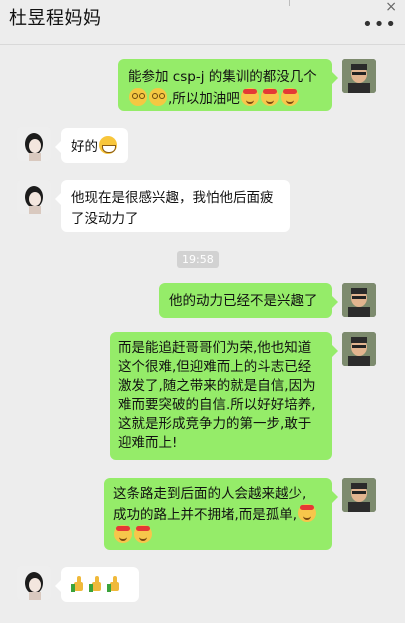  What do you see at coordinates (379, 24) in the screenshot?
I see `more-options-icon: •••` at bounding box center [379, 24].